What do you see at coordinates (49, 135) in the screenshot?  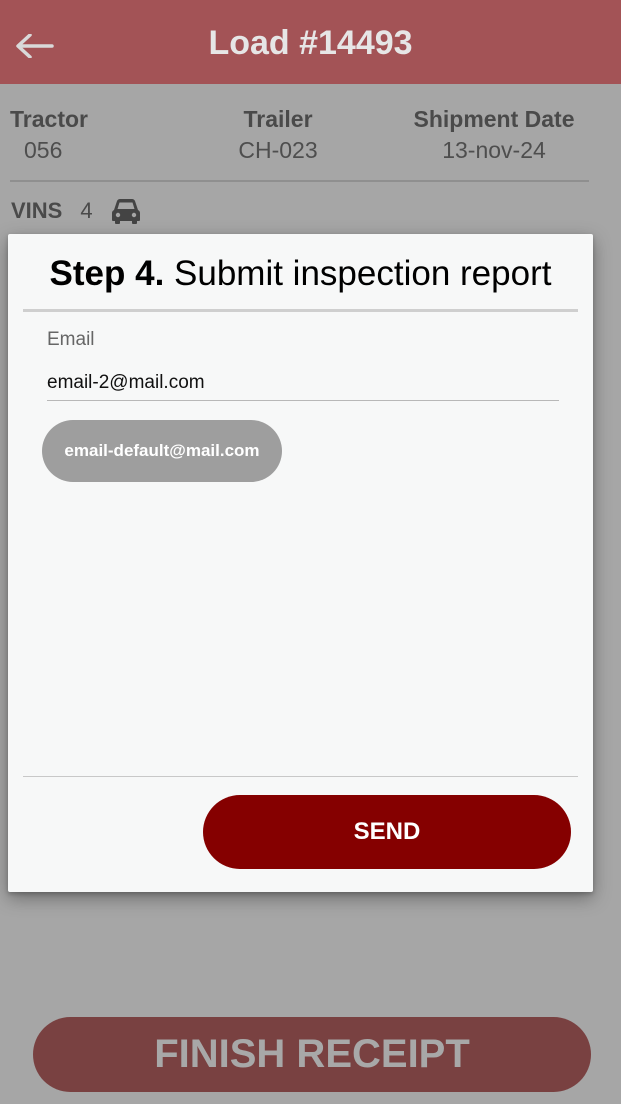 I see `tractor-info: Tractor 056` at bounding box center [49, 135].